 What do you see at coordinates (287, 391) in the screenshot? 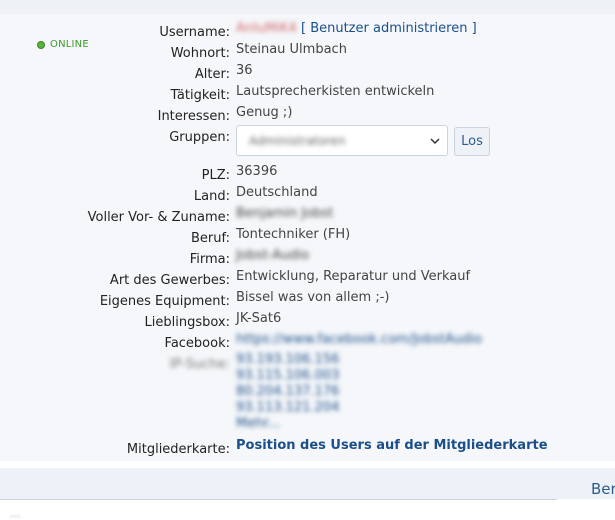
I see `ip-entry: 80.204.137.176` at bounding box center [287, 391].